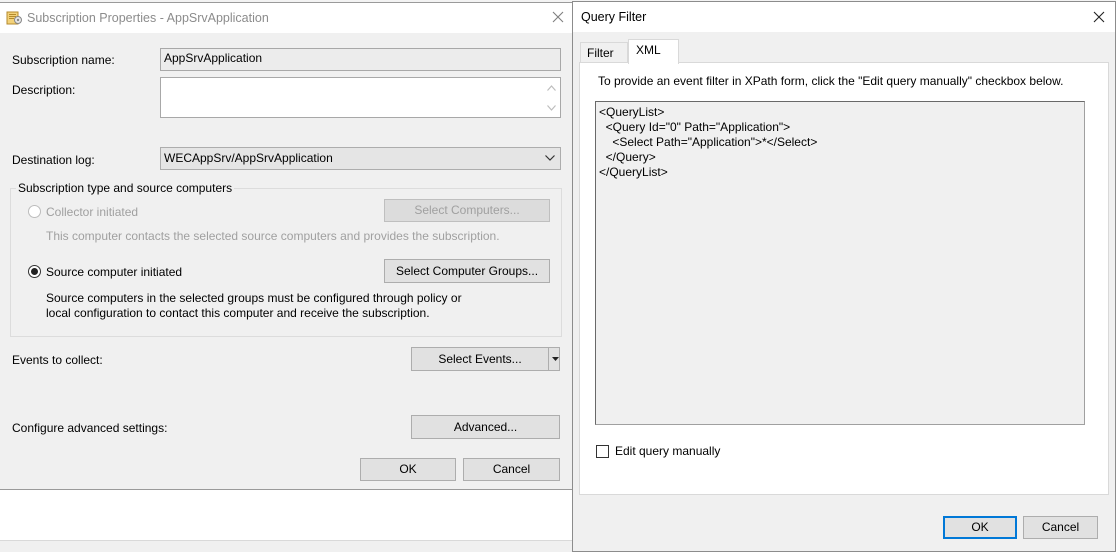 This screenshot has height=552, width=1116. I want to click on subscription-cancel-label: Cancel, so click(511, 469).